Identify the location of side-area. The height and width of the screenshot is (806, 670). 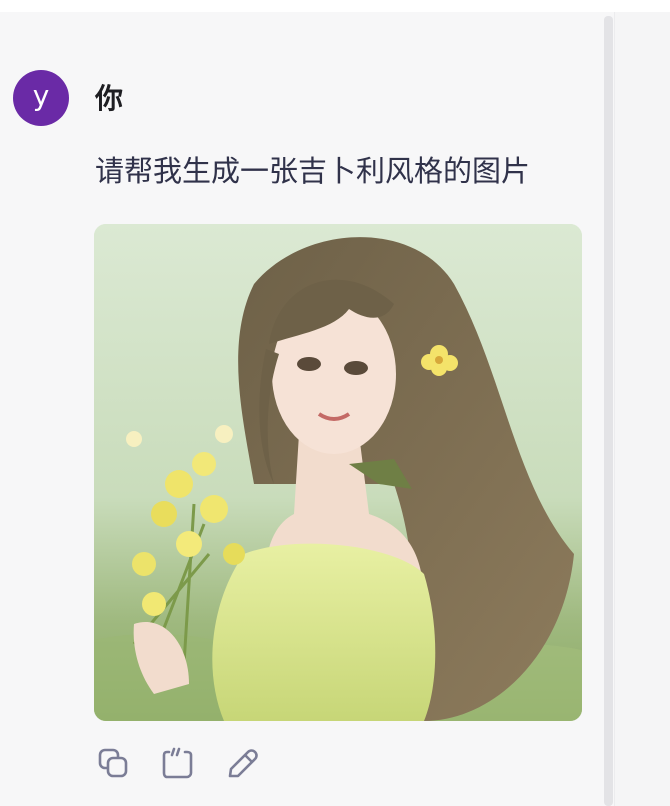
(642, 409).